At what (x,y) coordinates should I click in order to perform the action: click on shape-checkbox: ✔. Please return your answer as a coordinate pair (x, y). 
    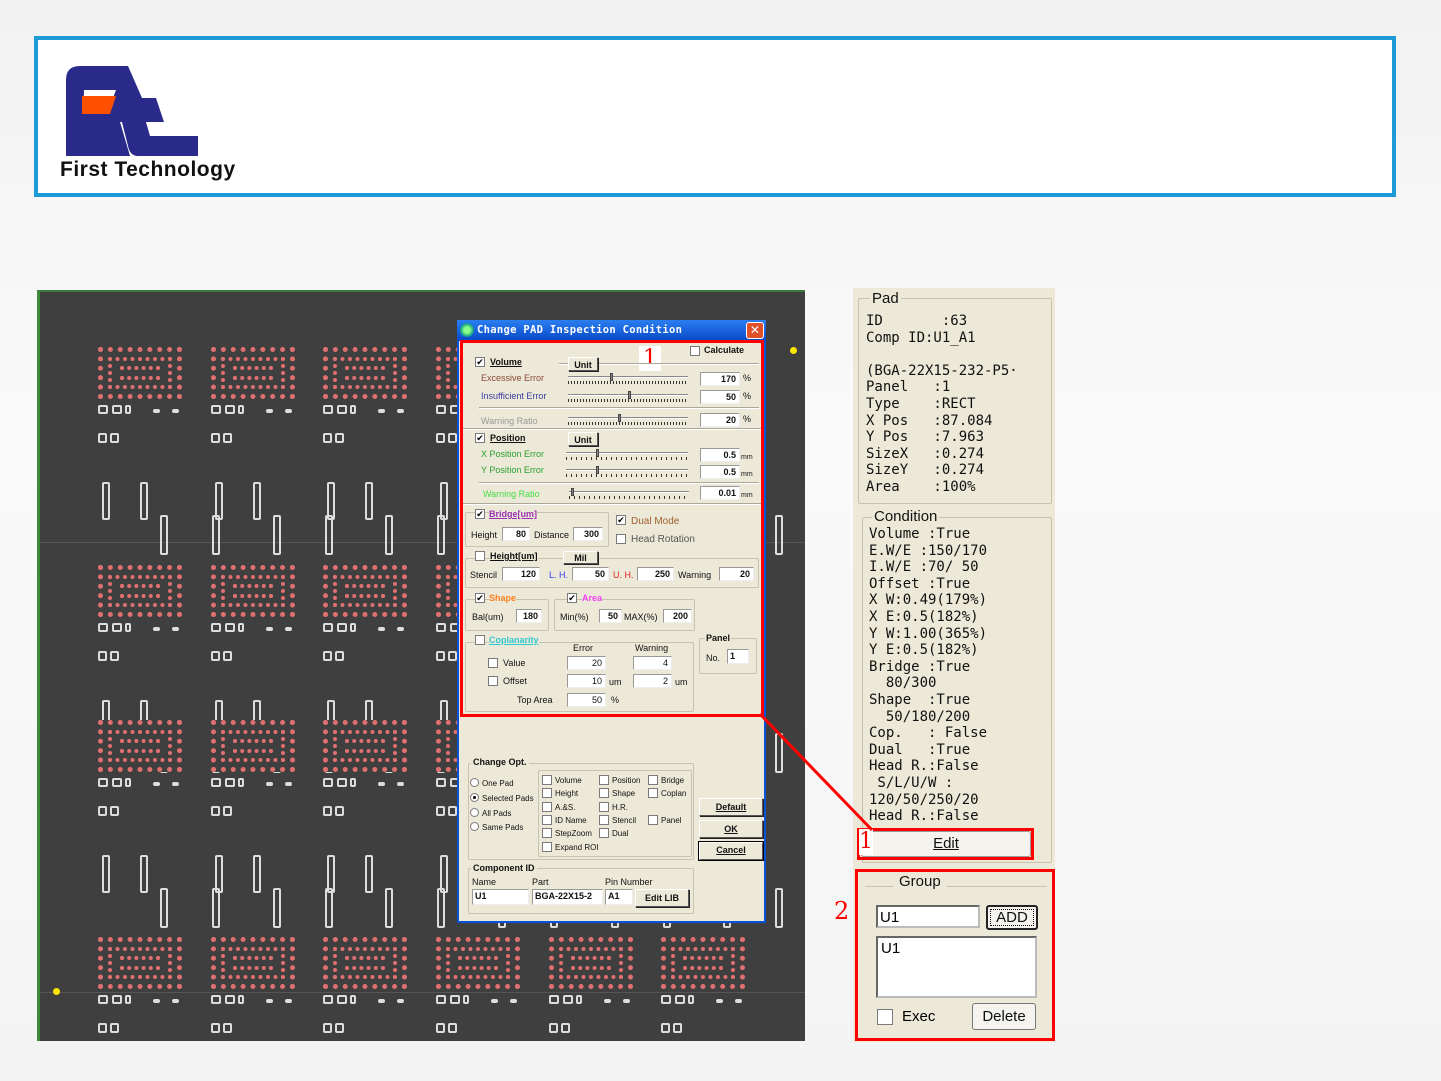
    Looking at the image, I should click on (480, 598).